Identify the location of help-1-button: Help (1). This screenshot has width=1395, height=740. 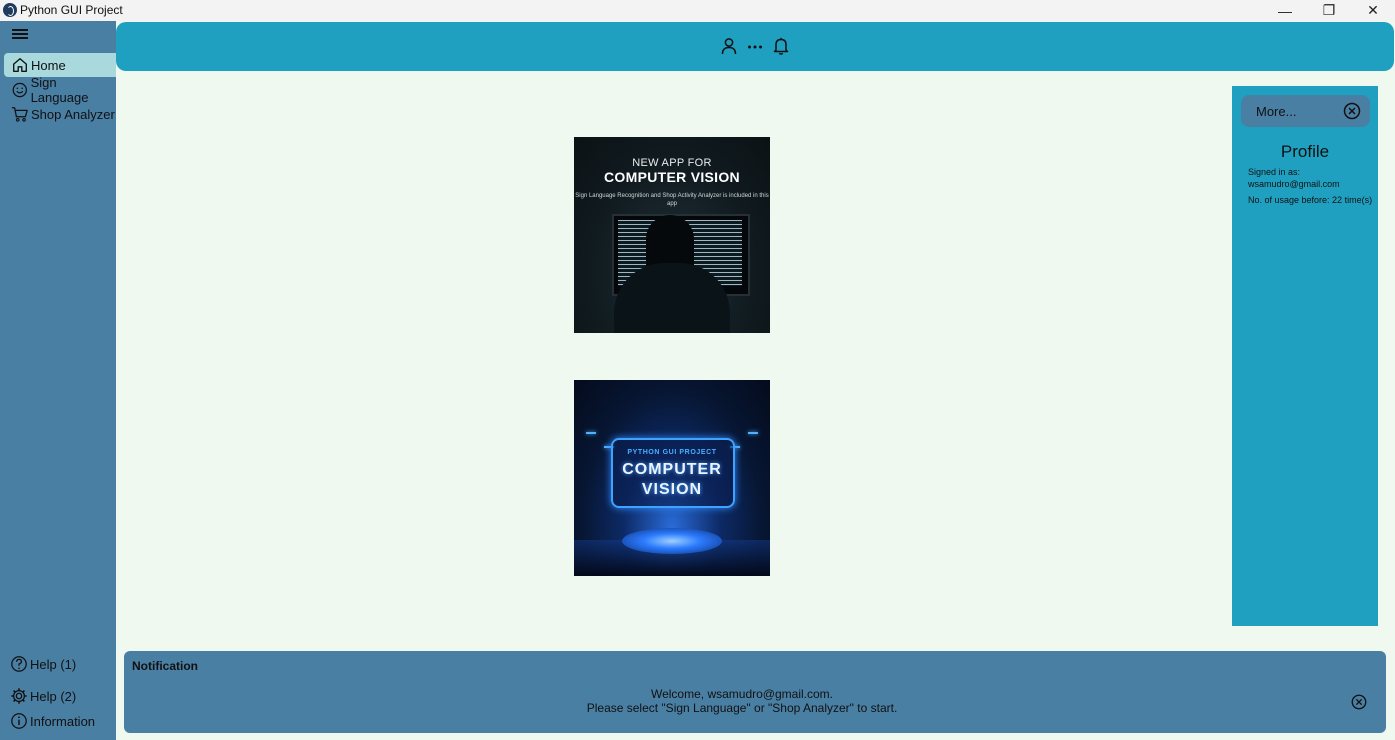
(43, 664).